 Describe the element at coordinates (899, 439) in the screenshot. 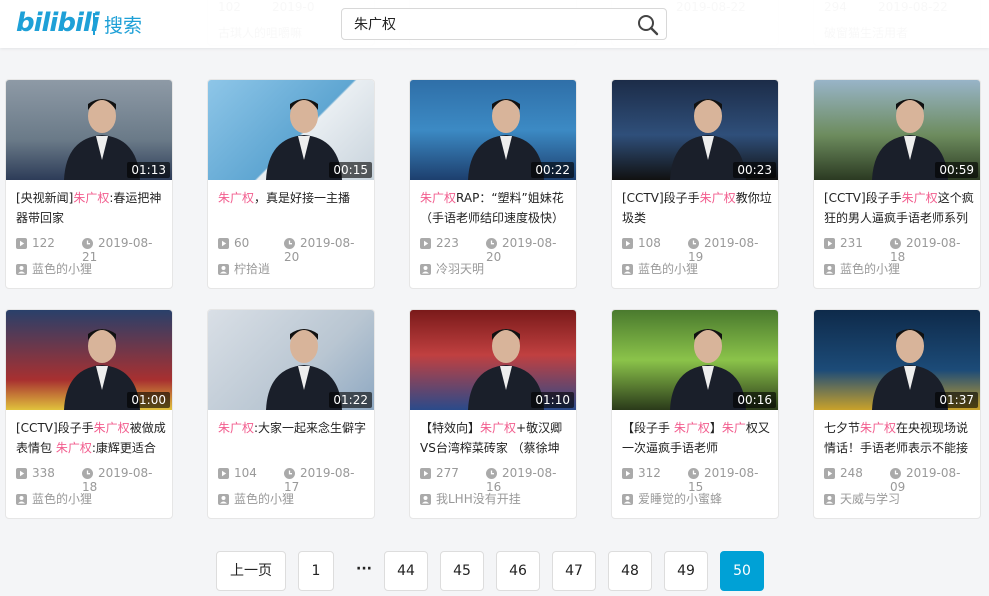

I see `video-title: 七夕节朱广权在央视现场说情话！手语老师表示不能接` at that location.